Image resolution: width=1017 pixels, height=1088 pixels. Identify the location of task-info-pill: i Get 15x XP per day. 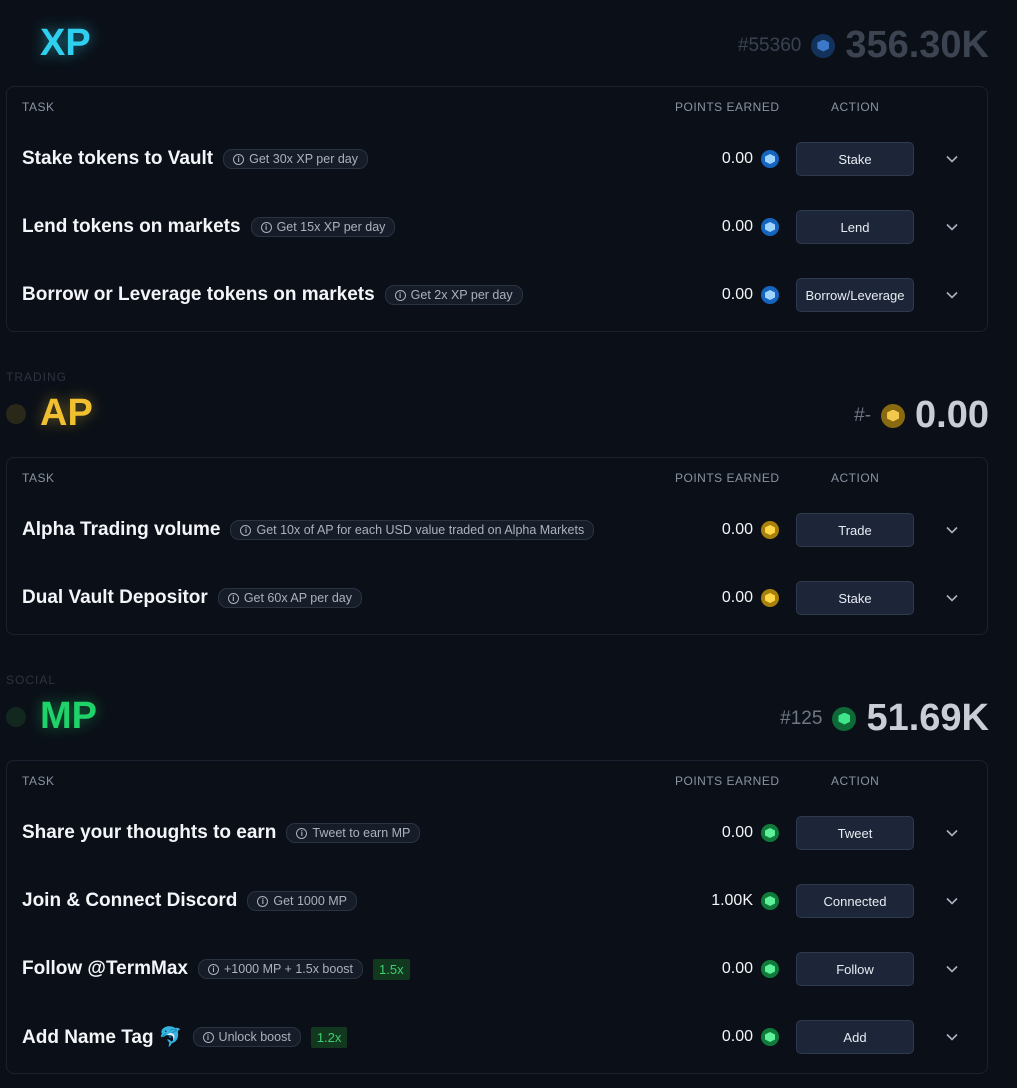
(323, 227).